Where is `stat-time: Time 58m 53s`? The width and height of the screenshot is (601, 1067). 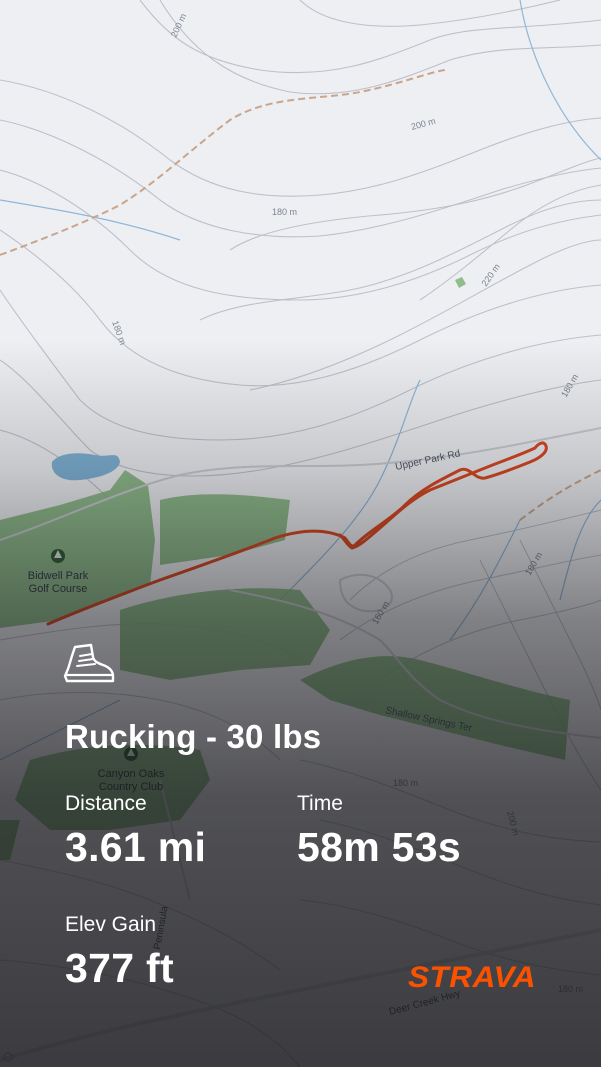
stat-time: Time 58m 53s is located at coordinates (379, 831).